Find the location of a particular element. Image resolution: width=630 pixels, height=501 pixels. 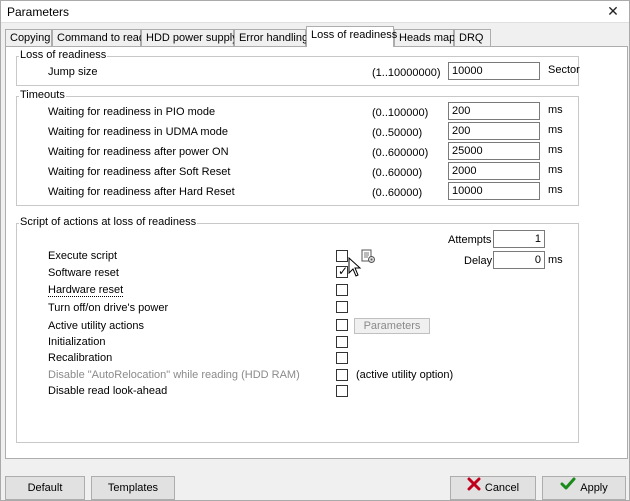

delay-input is located at coordinates (519, 260).